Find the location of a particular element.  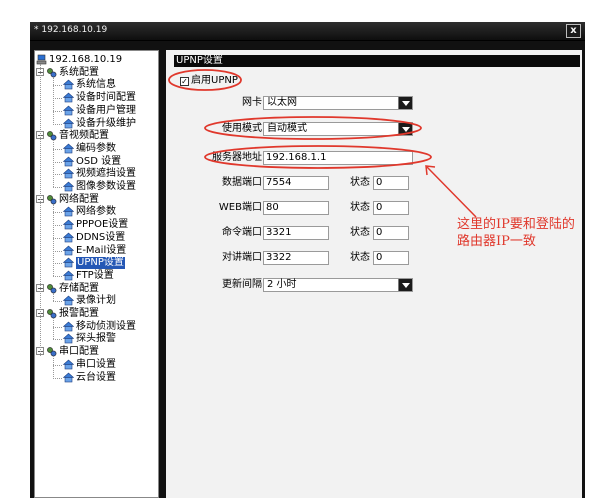

highlight-ellipse-enable-upnp is located at coordinates (205, 80).